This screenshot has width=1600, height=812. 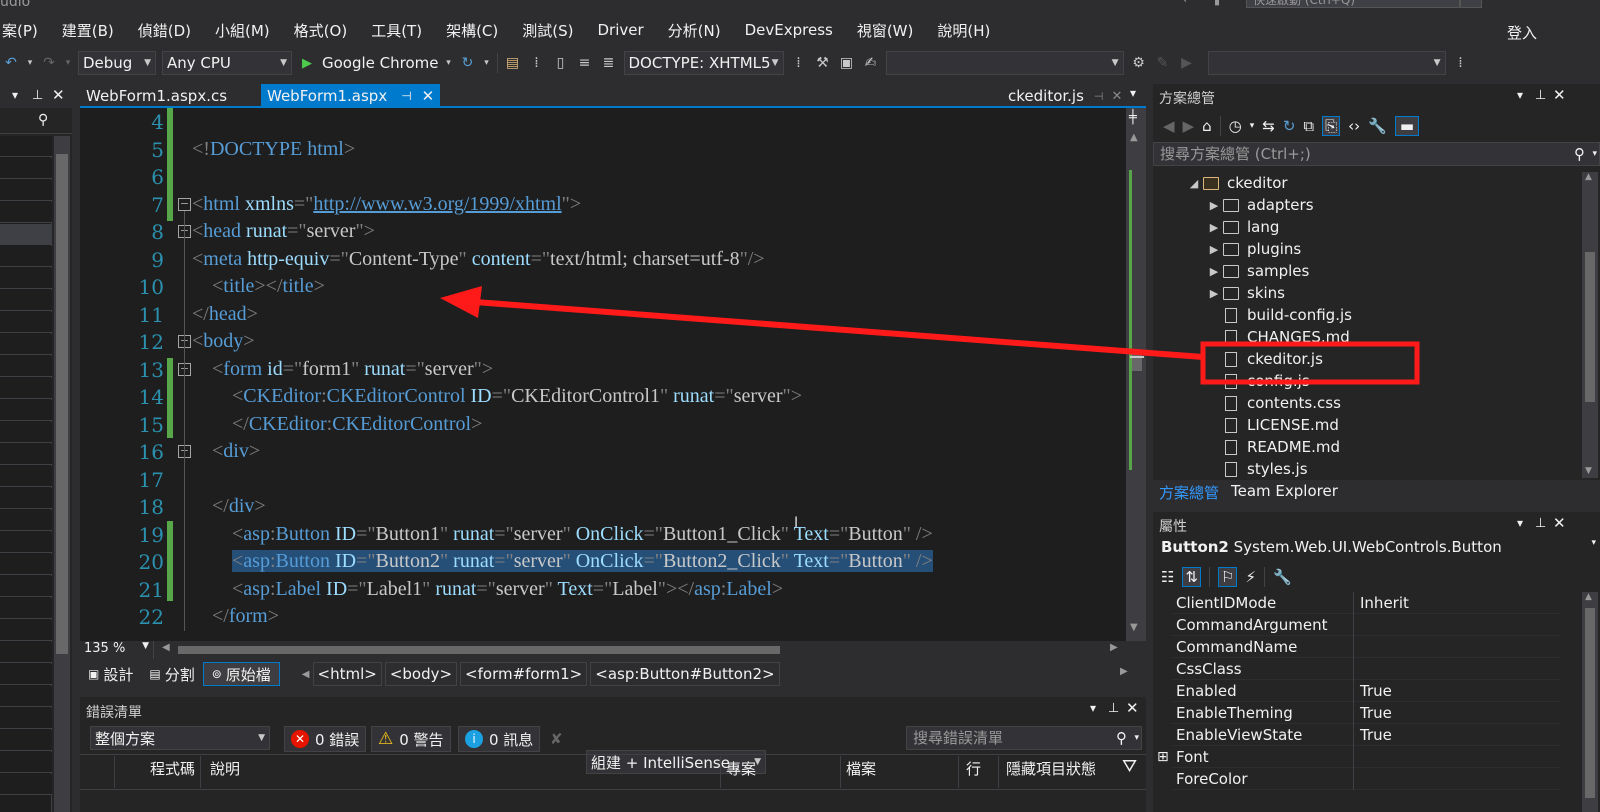 I want to click on history-dropdown-icon: ▾, so click(x=1252, y=126).